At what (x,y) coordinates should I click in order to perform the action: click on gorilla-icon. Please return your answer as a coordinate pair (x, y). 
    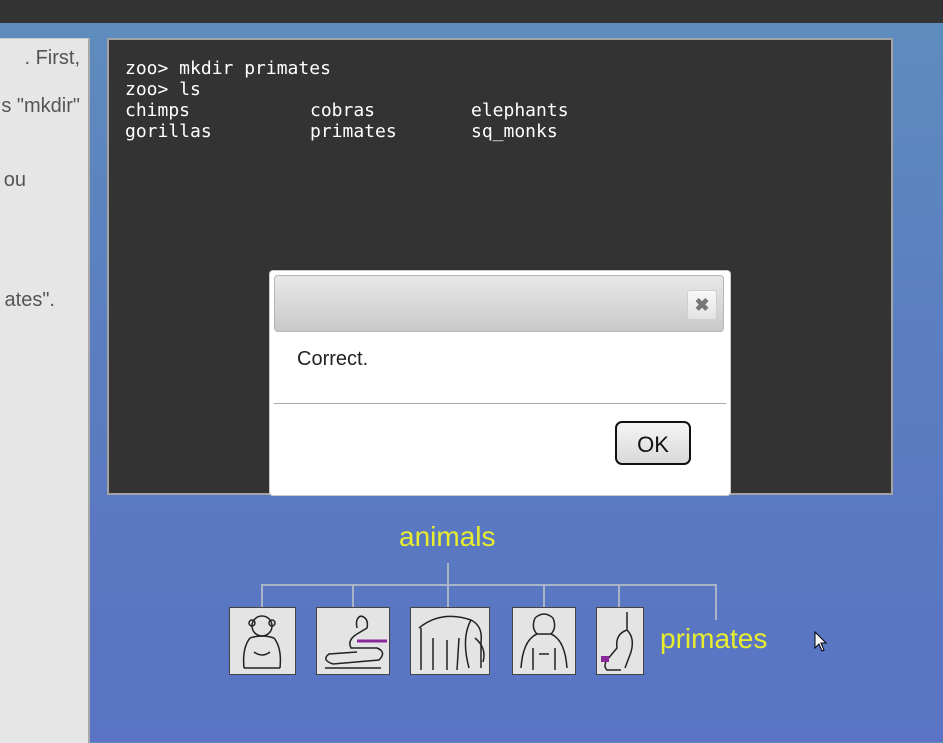
    Looking at the image, I should click on (544, 641).